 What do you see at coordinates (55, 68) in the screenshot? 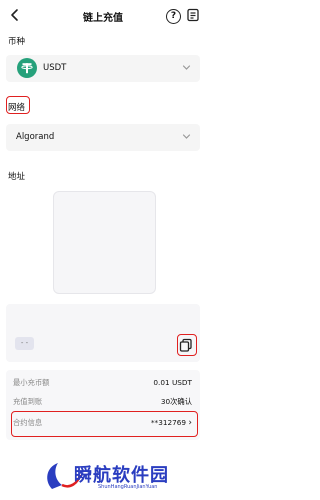
I see `currency-value: USDT` at bounding box center [55, 68].